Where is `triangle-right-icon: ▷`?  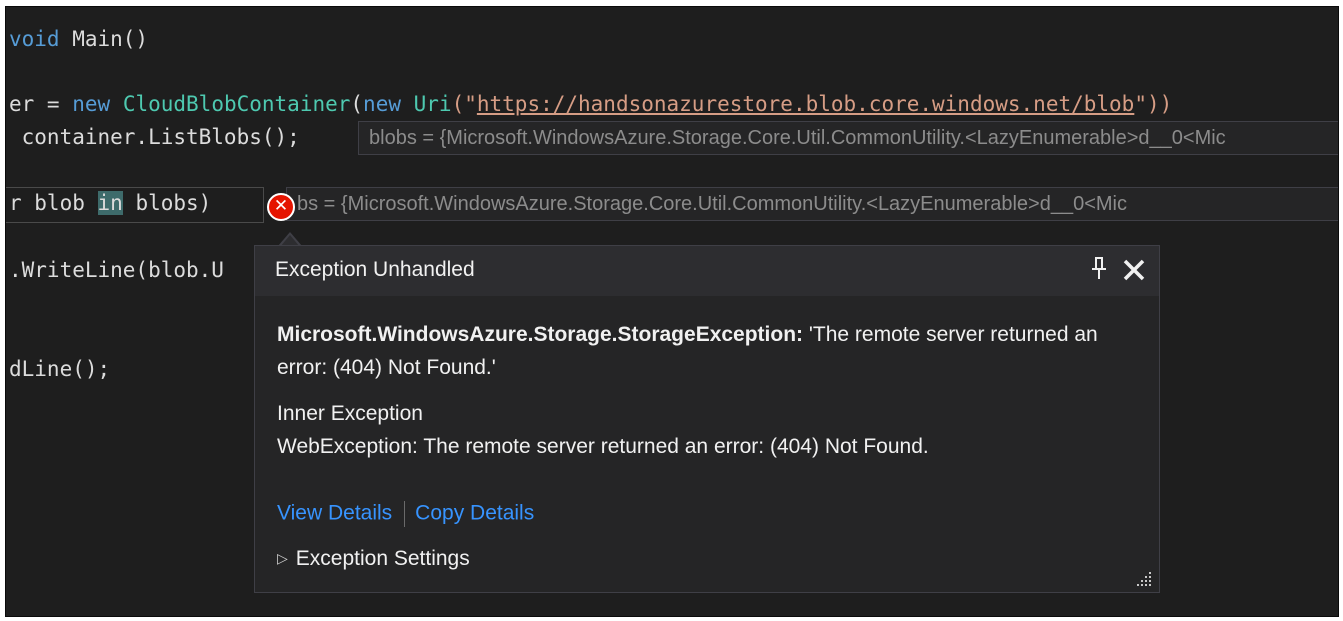 triangle-right-icon: ▷ is located at coordinates (282, 558).